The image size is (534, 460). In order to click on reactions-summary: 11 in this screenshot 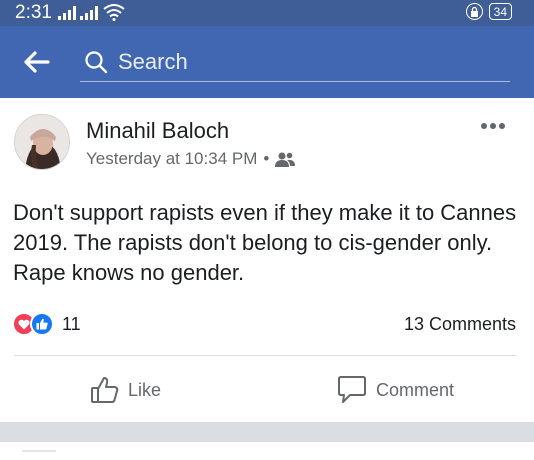, I will do `click(46, 324)`.